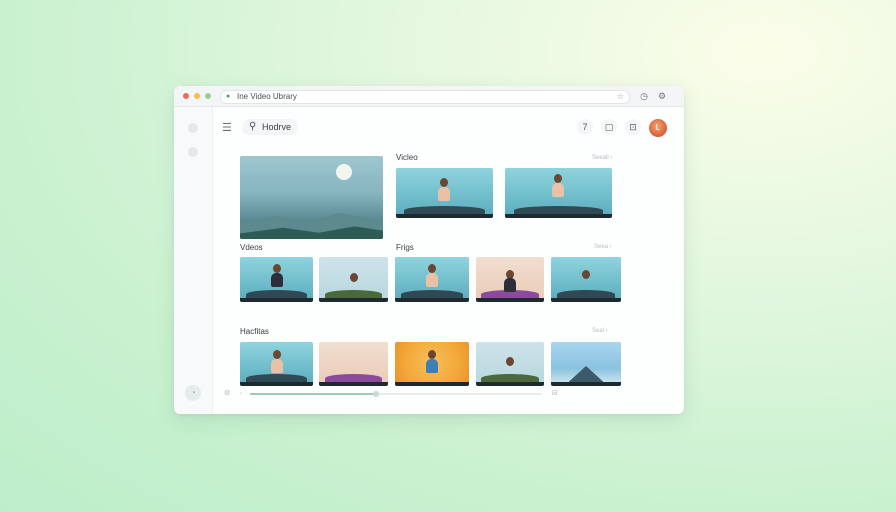  I want to click on hamburger-menu-icon: ☰, so click(227, 128).